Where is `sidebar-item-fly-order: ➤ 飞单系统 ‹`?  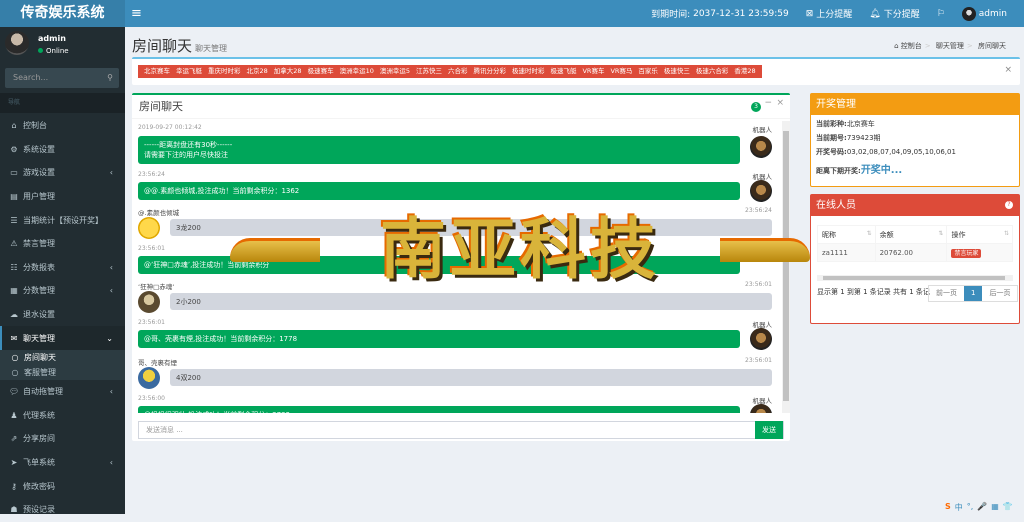
sidebar-item-fly-order: ➤ 飞单系统 ‹ is located at coordinates (62, 463).